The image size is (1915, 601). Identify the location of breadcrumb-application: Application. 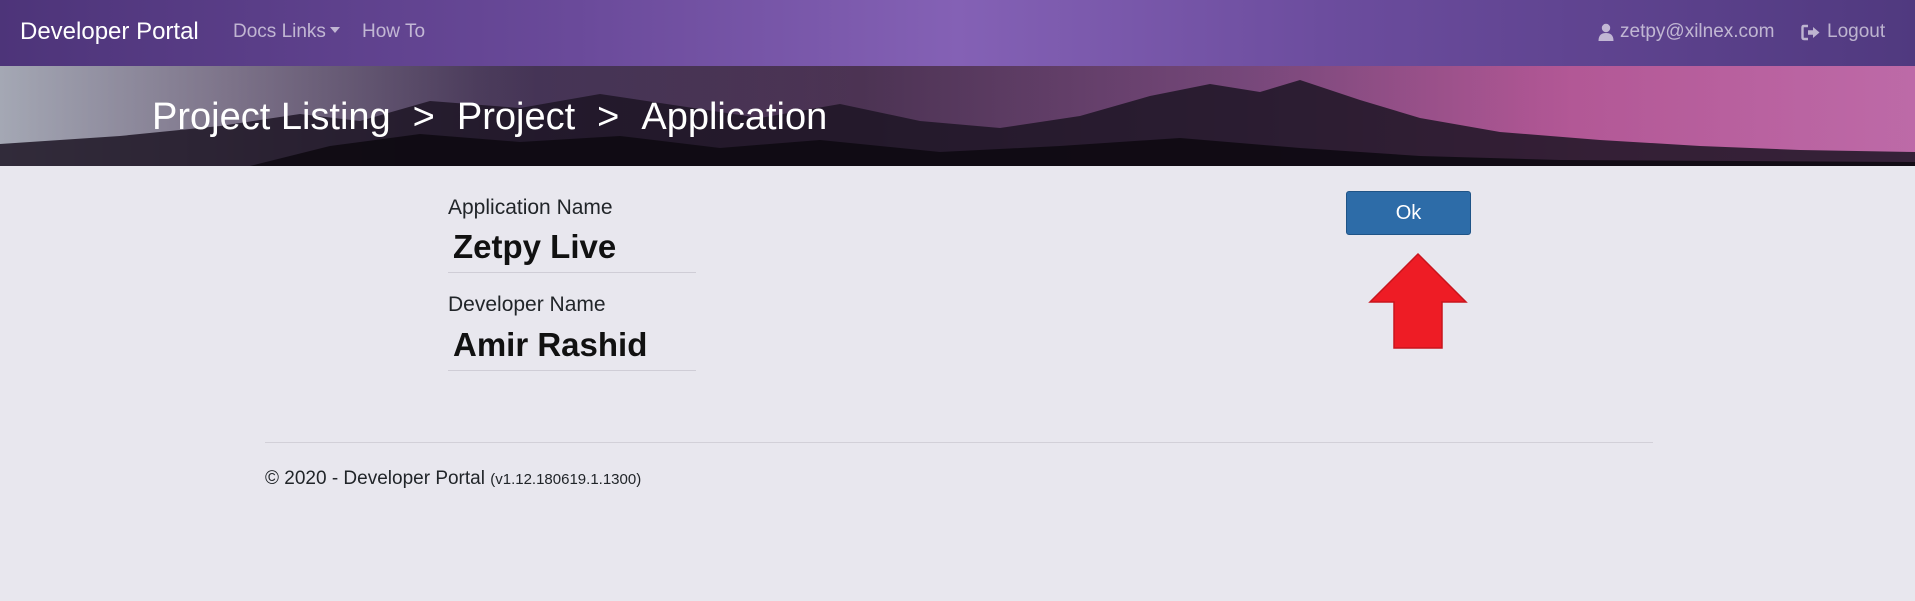
(734, 117).